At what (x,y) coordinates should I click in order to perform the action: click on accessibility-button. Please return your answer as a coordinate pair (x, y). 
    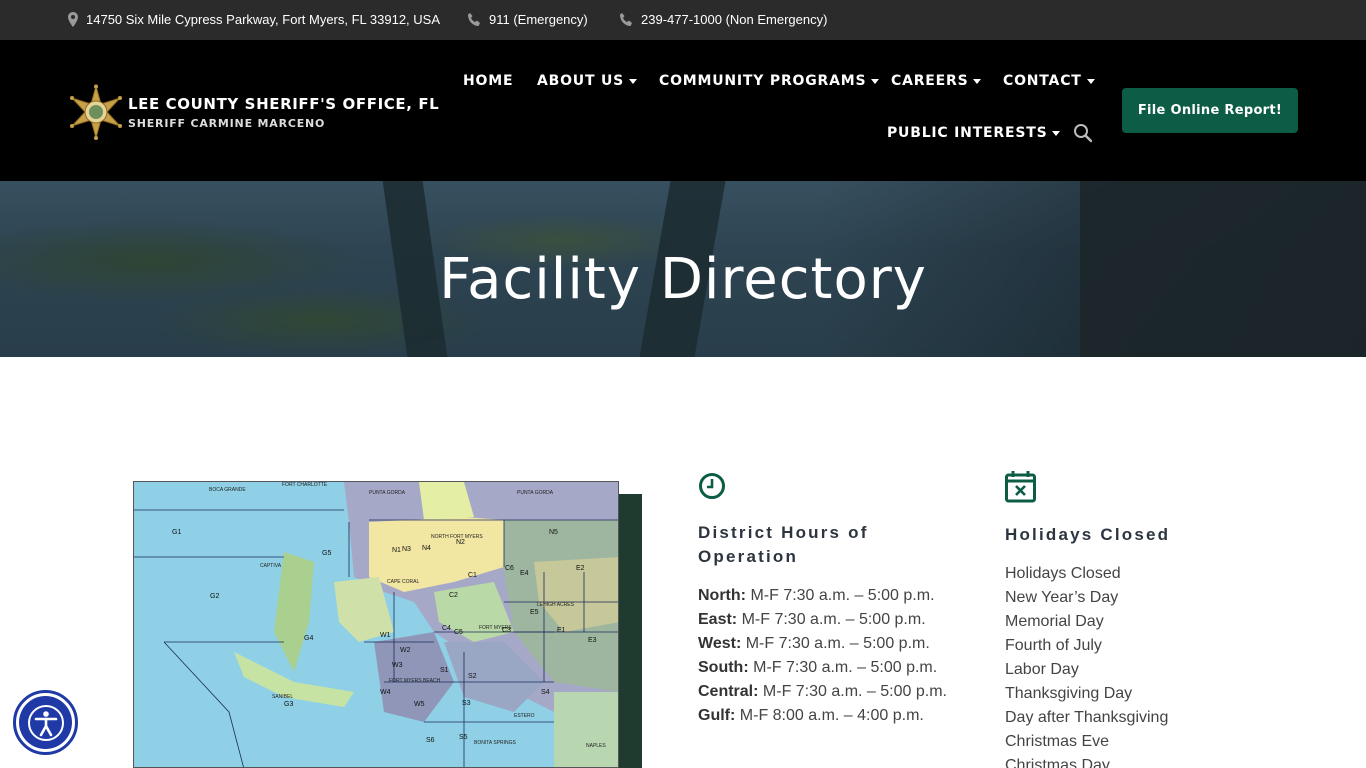
    Looking at the image, I should click on (45, 722).